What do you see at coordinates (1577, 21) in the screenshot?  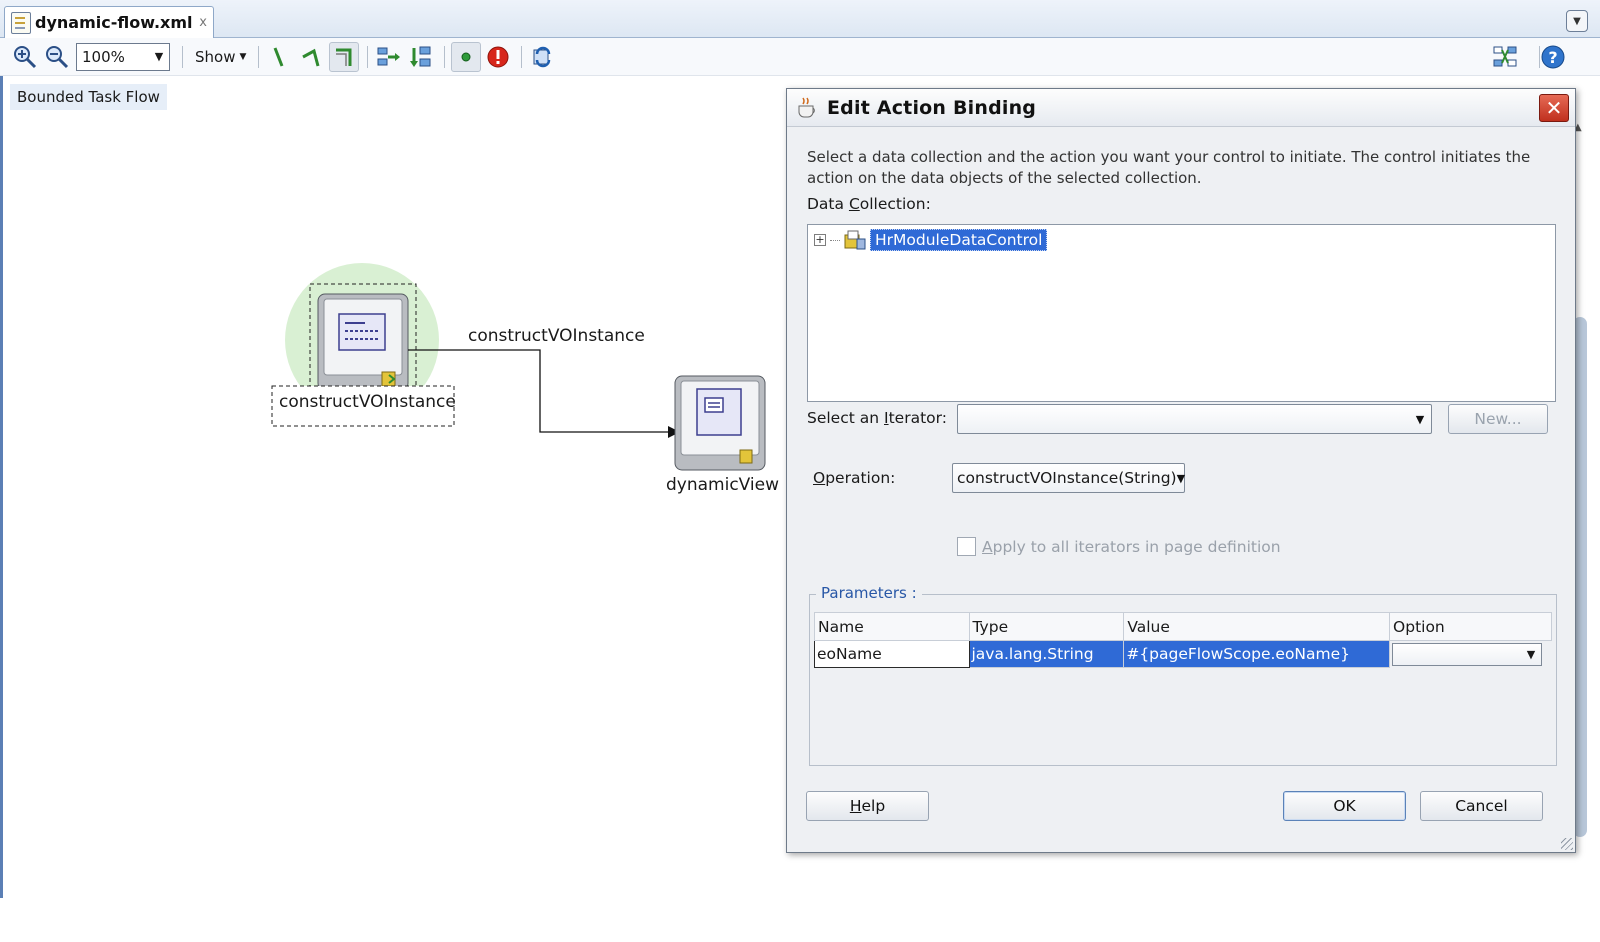 I see `tab-list-dropdown-icon: ▼` at bounding box center [1577, 21].